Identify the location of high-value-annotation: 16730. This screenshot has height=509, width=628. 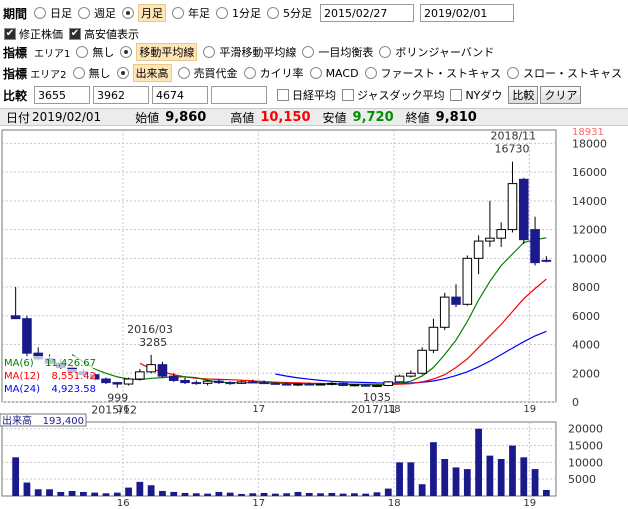
(511, 149).